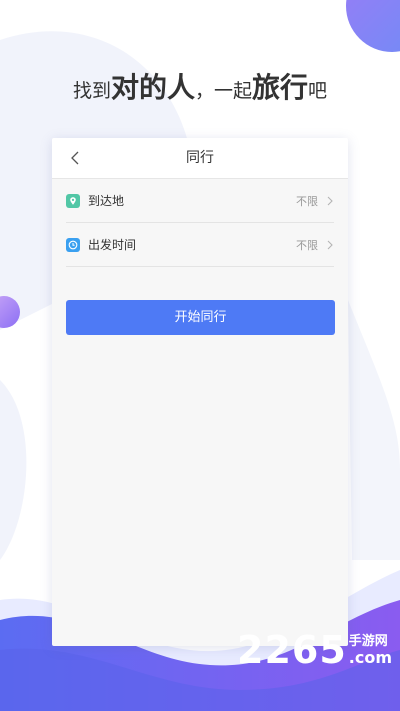 Image resolution: width=400 pixels, height=711 pixels. What do you see at coordinates (370, 657) in the screenshot?
I see `watermark-site-en: .com` at bounding box center [370, 657].